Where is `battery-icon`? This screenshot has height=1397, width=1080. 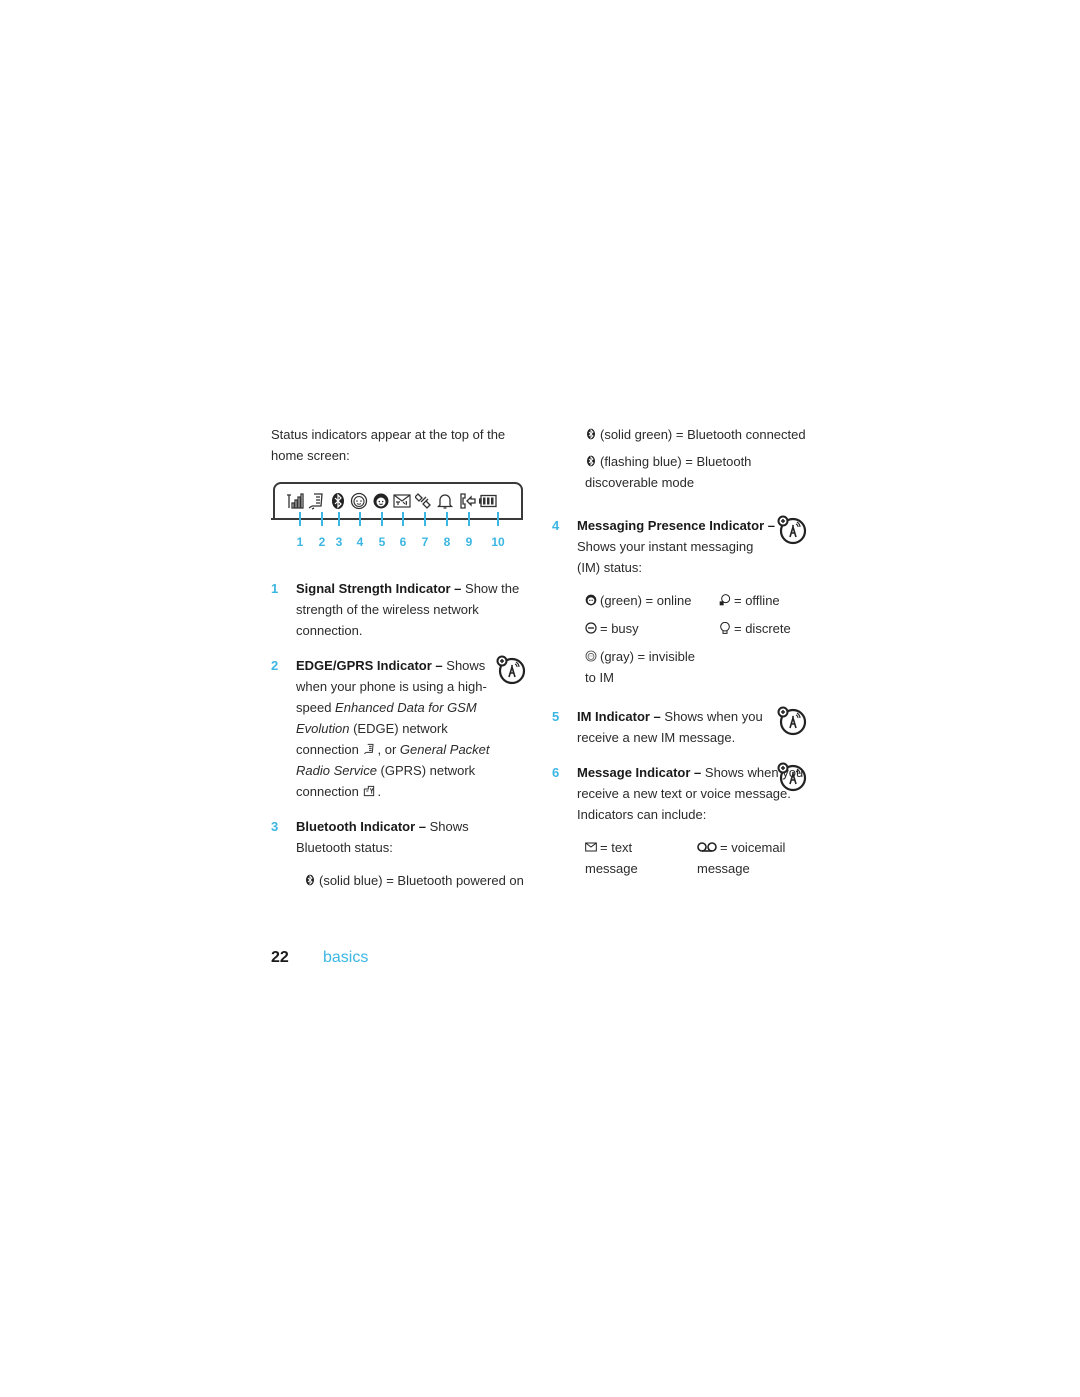
battery-icon is located at coordinates (489, 501).